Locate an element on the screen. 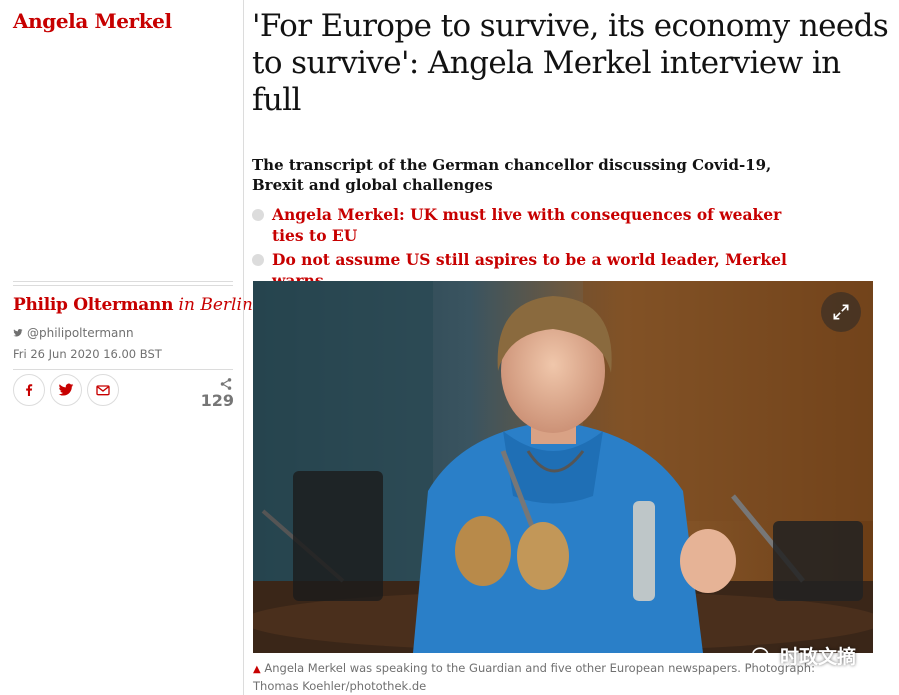 Image resolution: width=899 pixels, height=695 pixels. share-count: 129 is located at coordinates (217, 400).